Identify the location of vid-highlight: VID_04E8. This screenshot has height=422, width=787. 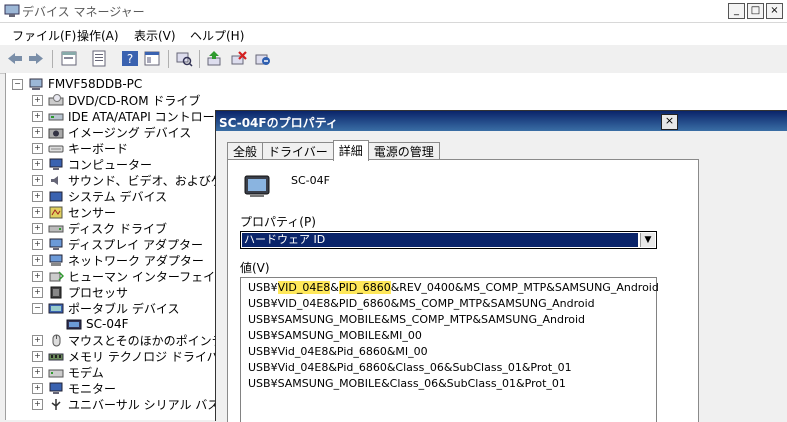
(304, 287).